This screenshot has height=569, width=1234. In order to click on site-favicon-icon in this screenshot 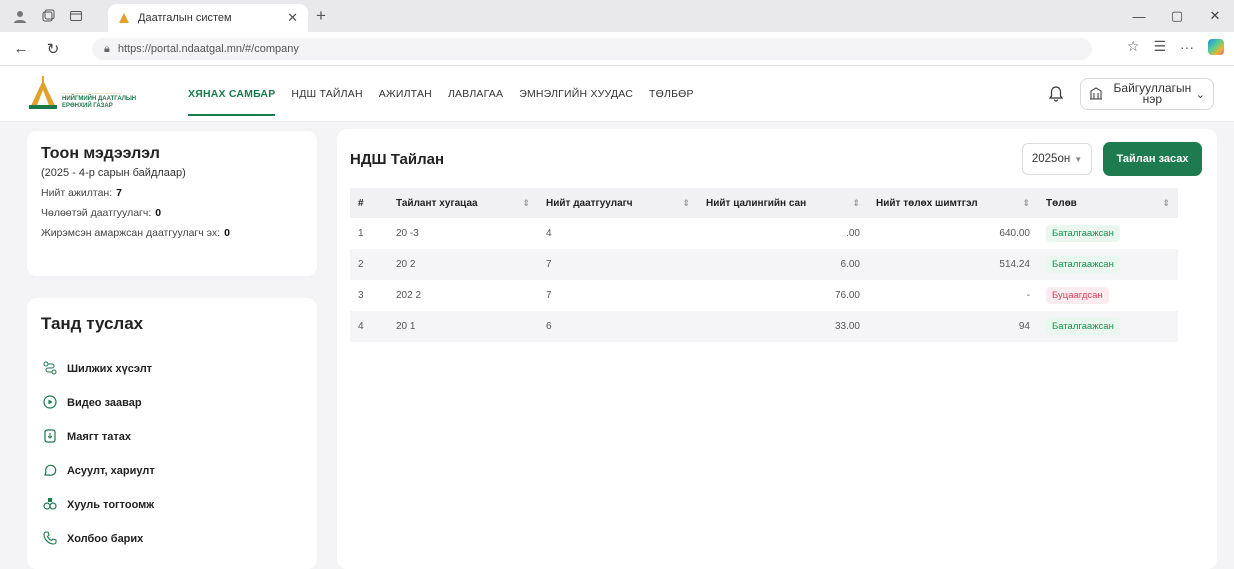, I will do `click(124, 18)`.